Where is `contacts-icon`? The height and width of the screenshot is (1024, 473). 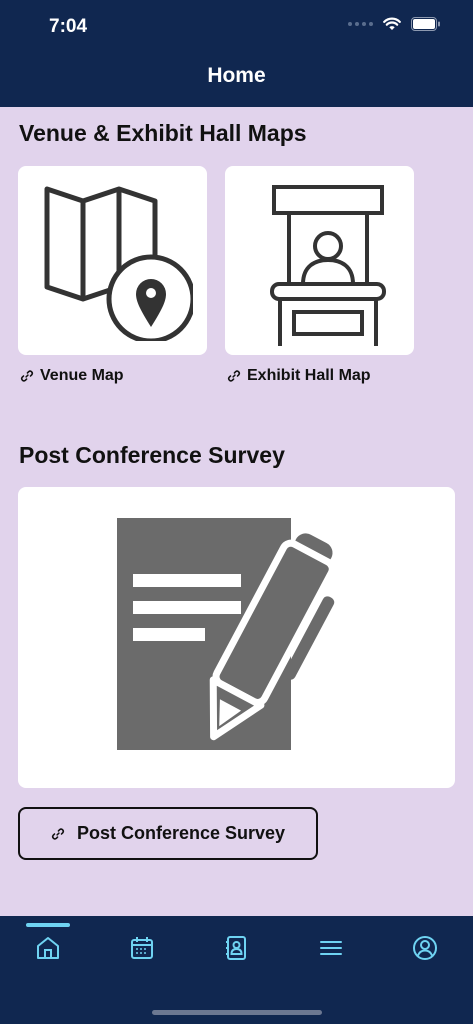 contacts-icon is located at coordinates (236, 948).